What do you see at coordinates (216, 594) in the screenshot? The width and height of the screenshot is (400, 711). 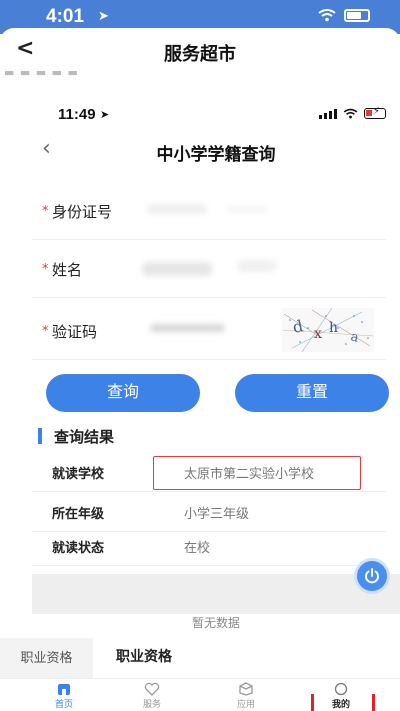 I see `empty-state-band` at bounding box center [216, 594].